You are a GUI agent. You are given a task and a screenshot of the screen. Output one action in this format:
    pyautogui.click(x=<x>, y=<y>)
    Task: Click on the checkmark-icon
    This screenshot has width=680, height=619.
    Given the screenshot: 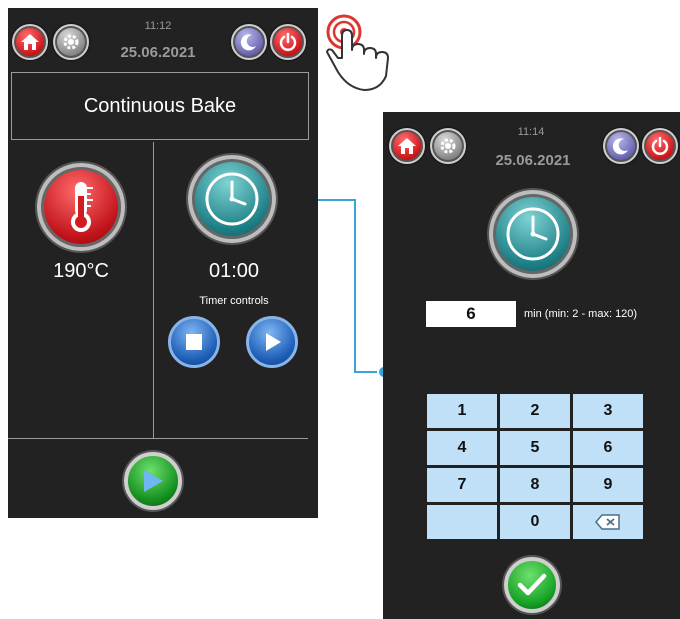 What is the action you would take?
    pyautogui.click(x=532, y=584)
    